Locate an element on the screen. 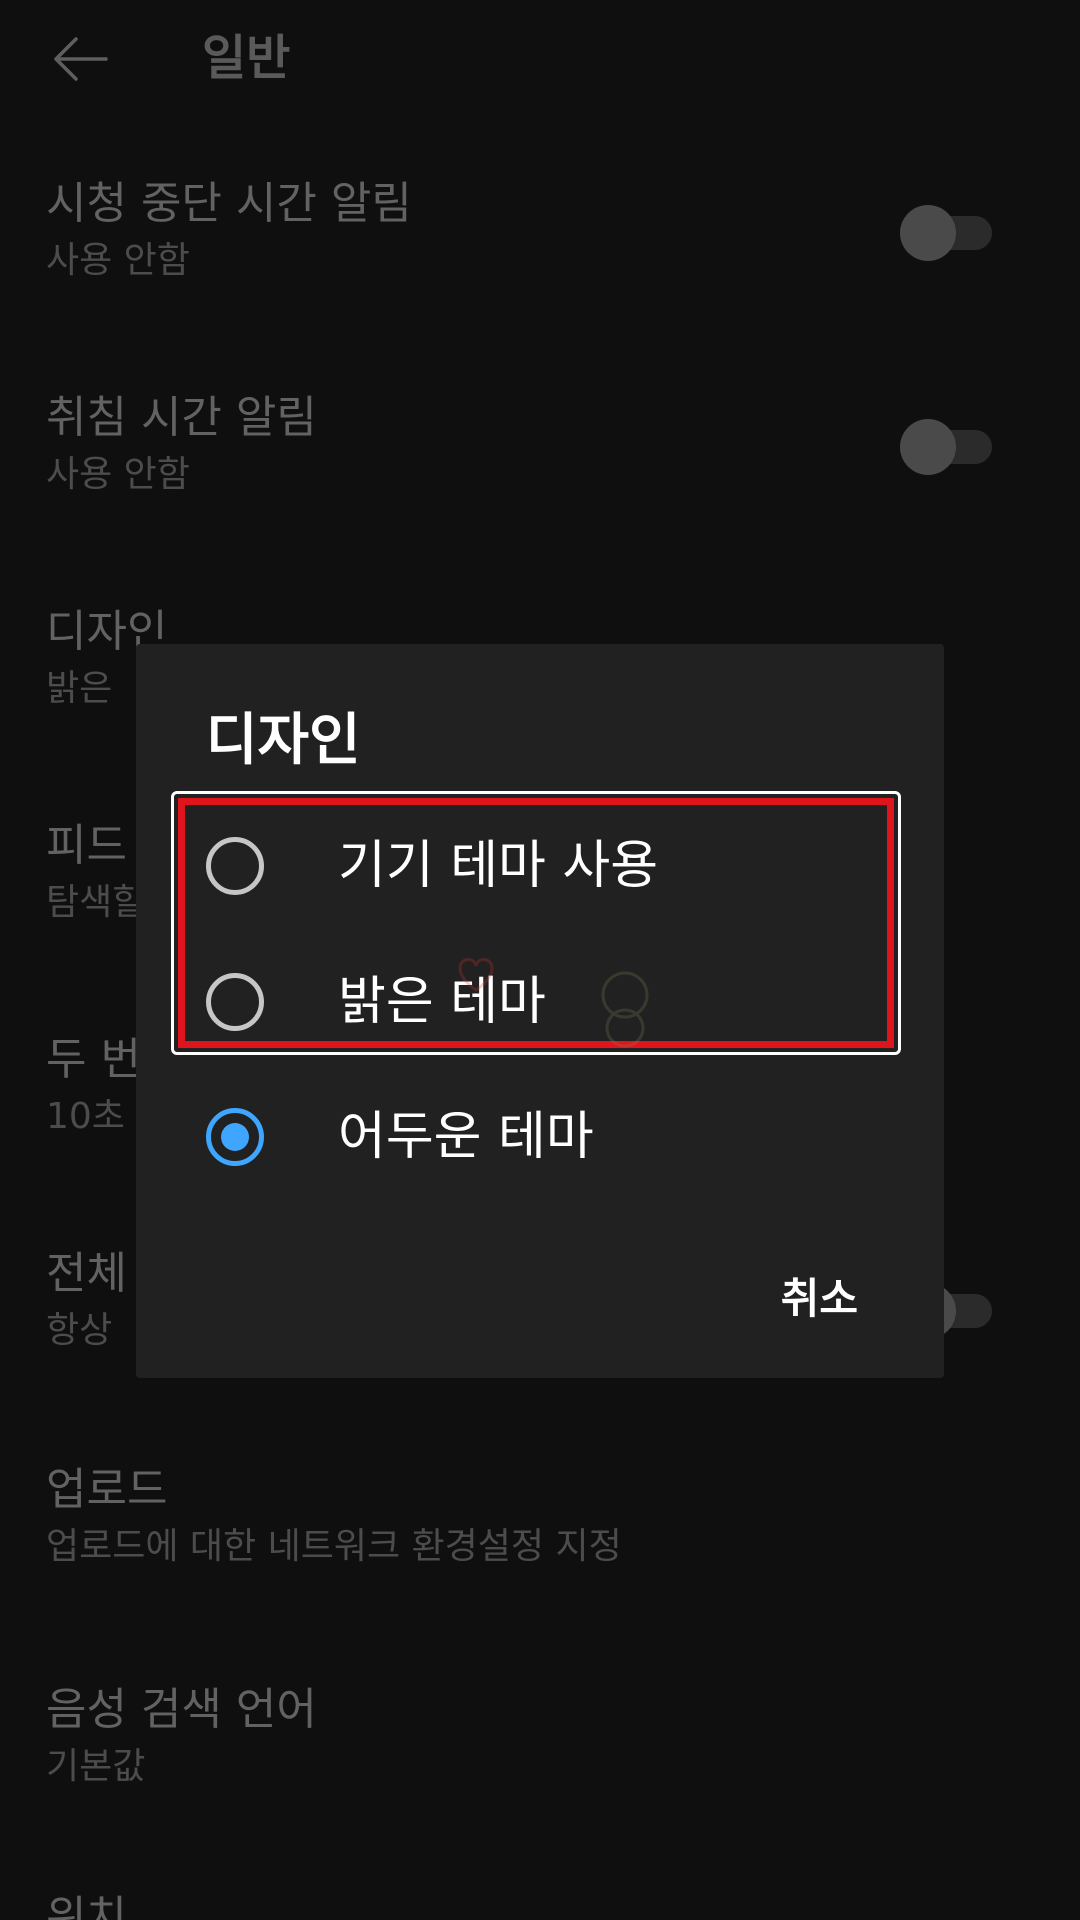  setting-bedtime-reminder: 취침 시간 알림 사용 안함 is located at coordinates (526, 444).